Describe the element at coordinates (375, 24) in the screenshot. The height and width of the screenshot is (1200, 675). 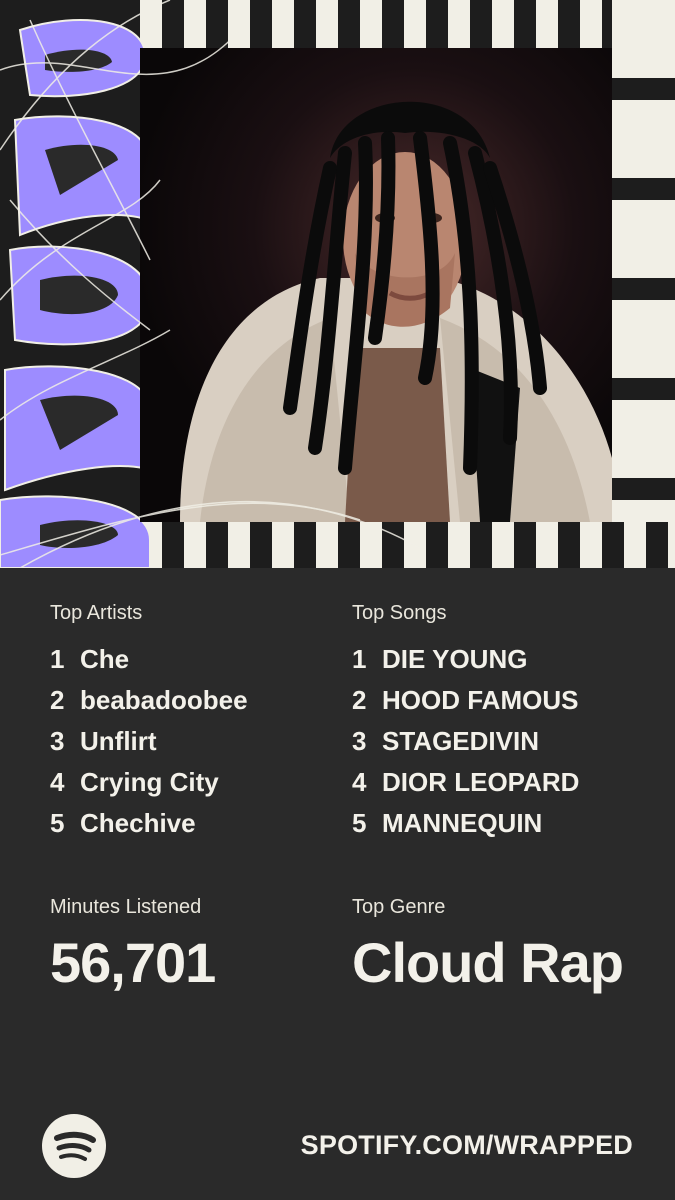
I see `stripe-pattern-top` at that location.